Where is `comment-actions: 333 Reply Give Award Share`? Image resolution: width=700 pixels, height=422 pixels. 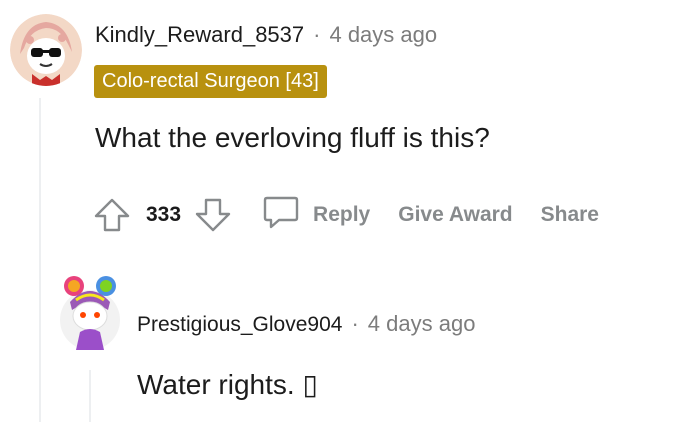 comment-actions: 333 Reply Give Award Share is located at coordinates (344, 215).